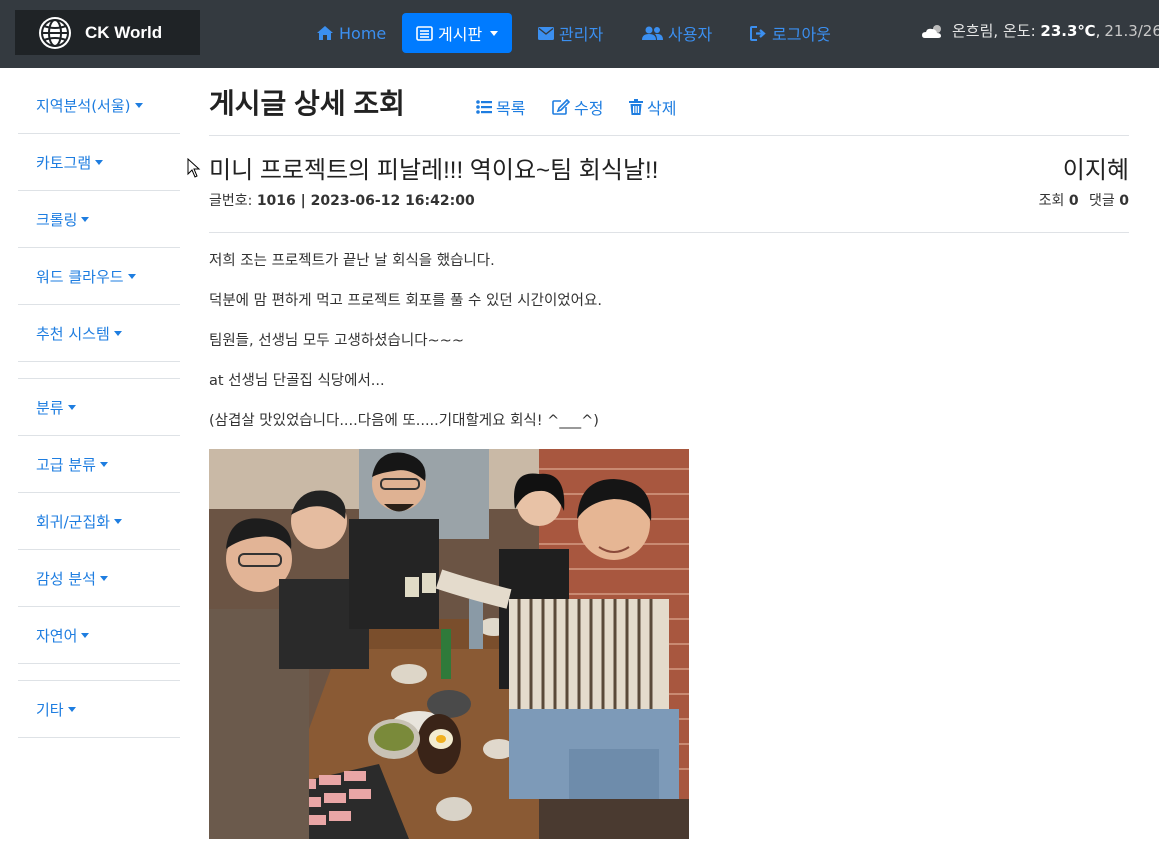 Image resolution: width=1159 pixels, height=868 pixels. What do you see at coordinates (1068, 30) in the screenshot?
I see `temp-value: 23.3℃` at bounding box center [1068, 30].